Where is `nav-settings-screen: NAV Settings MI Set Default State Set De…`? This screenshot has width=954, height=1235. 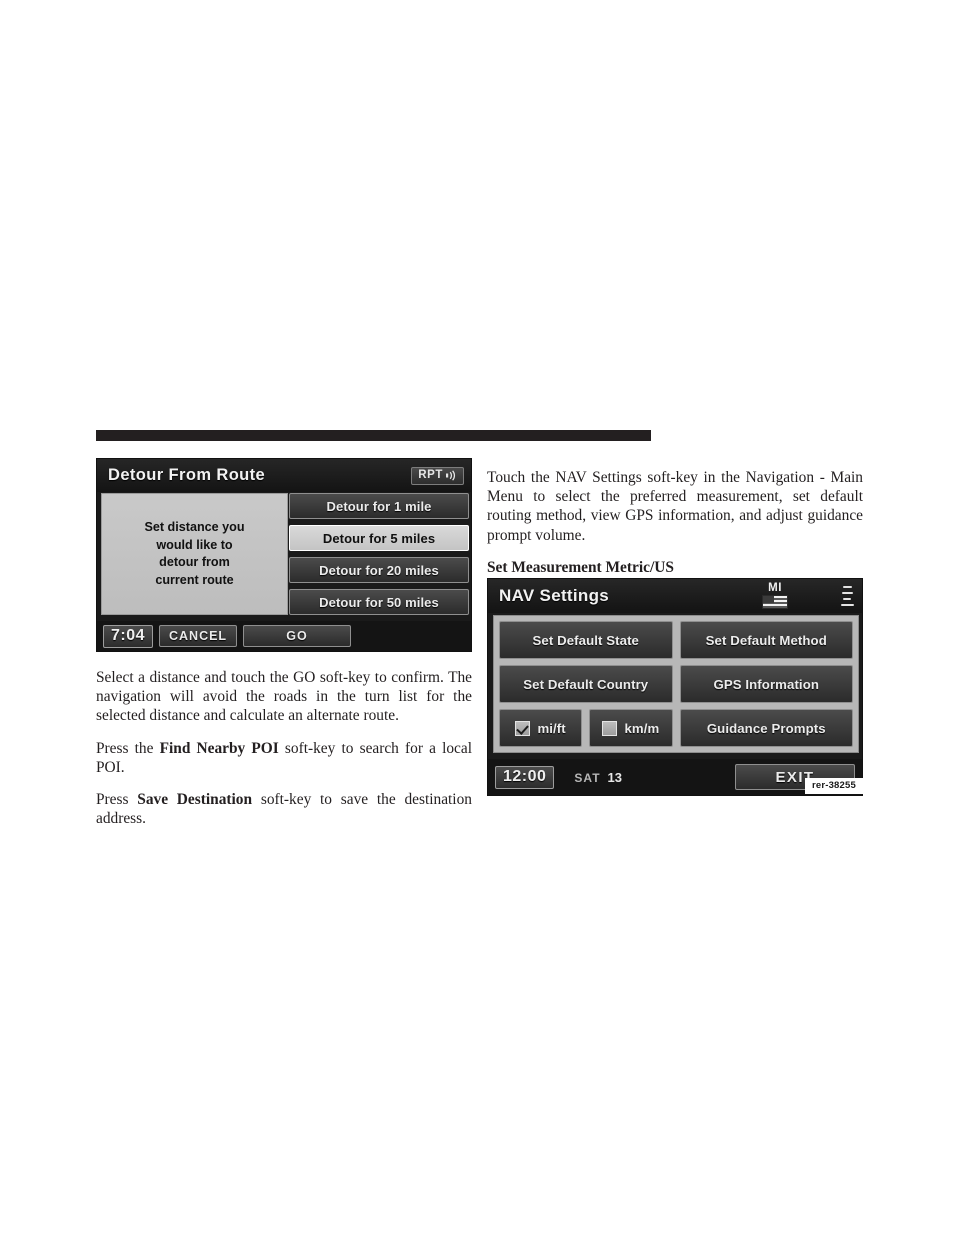
nav-settings-screen: NAV Settings MI Set Default State Set De… is located at coordinates (675, 687).